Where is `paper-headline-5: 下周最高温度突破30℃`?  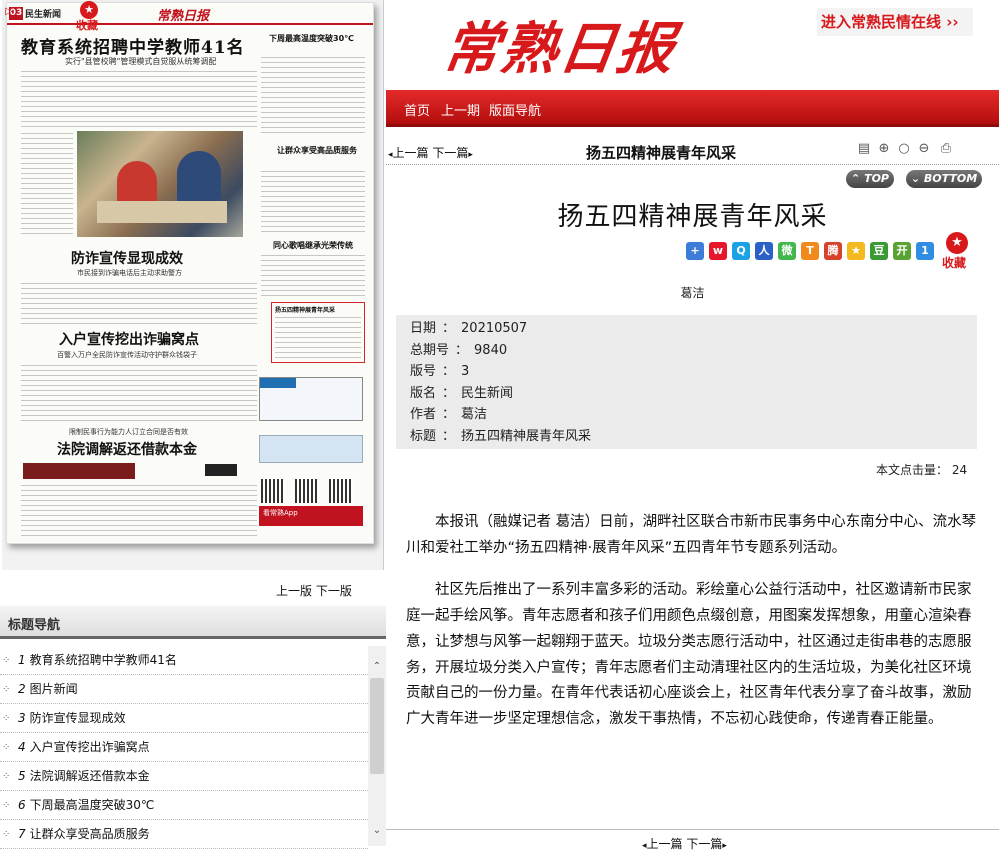 paper-headline-5: 下周最高温度突破30℃ is located at coordinates (311, 38).